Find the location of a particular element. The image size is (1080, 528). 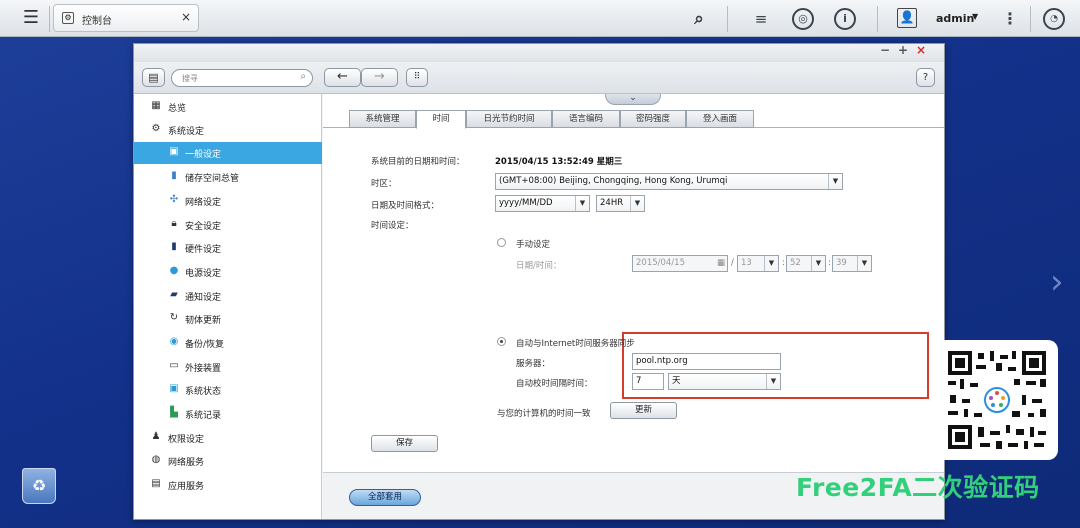

more-options-icon: ⋮ is located at coordinates (1010, 19).